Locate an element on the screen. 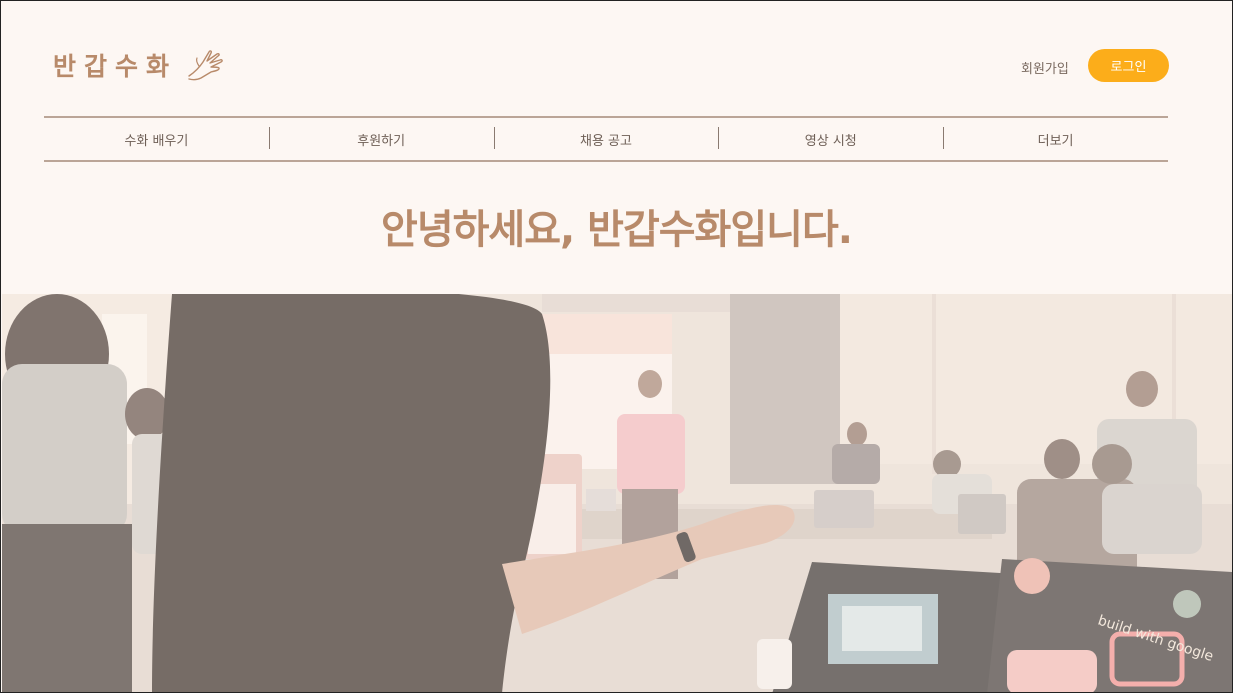 This screenshot has height=693, width=1233. nav-item-jobs: 채용 공고 is located at coordinates (606, 137).